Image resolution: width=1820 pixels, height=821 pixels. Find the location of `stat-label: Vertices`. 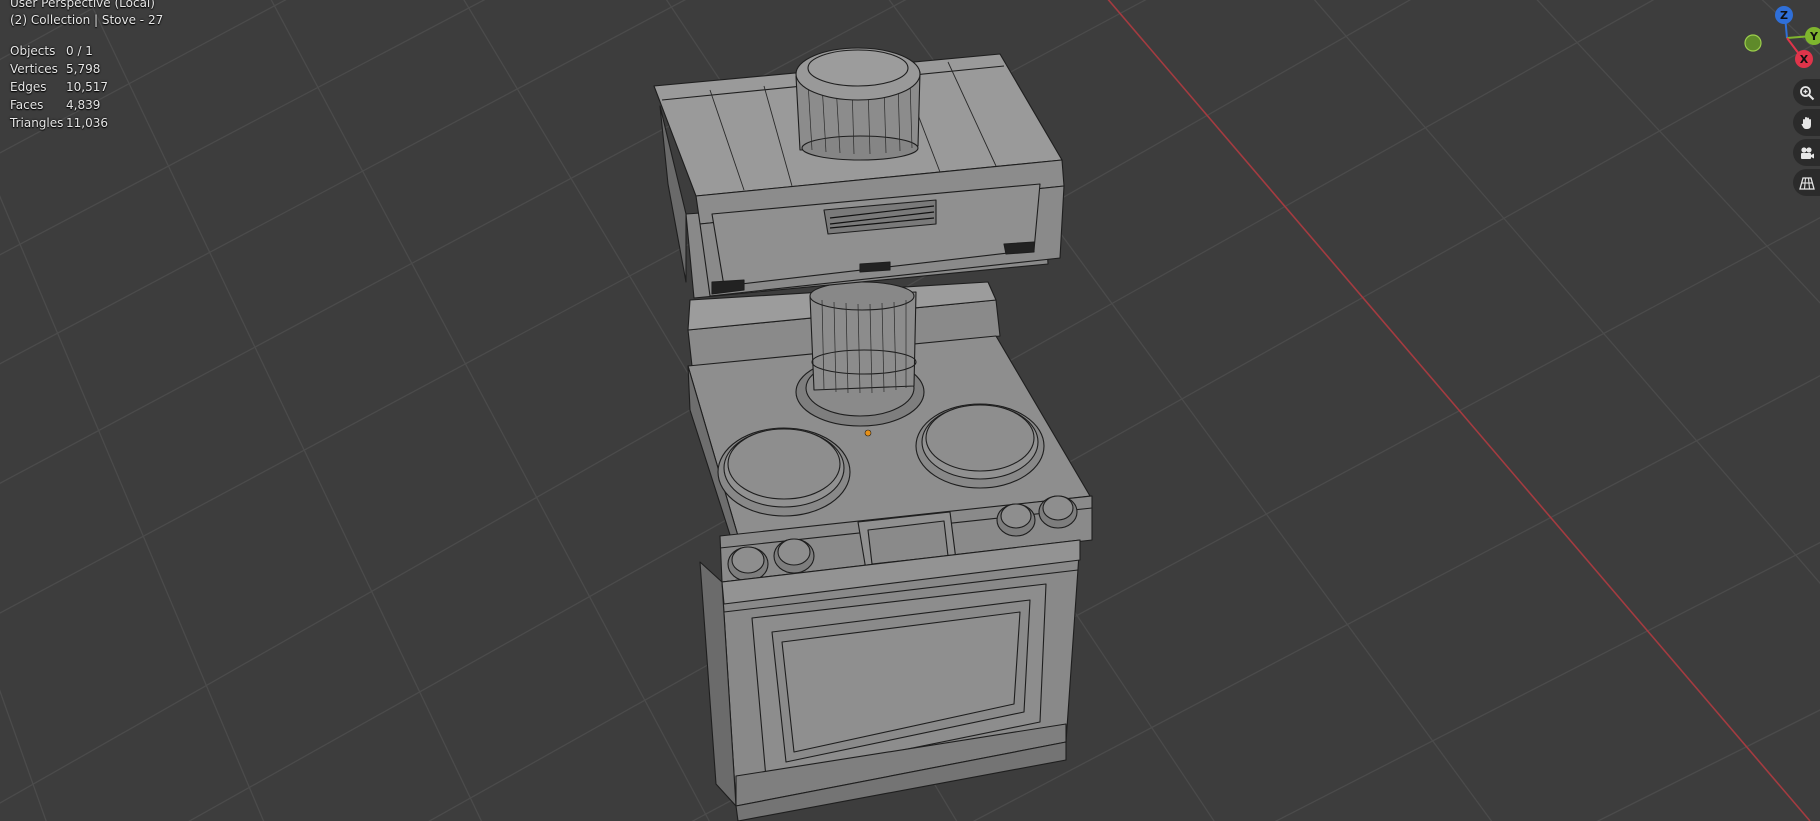

stat-label: Vertices is located at coordinates (34, 69).